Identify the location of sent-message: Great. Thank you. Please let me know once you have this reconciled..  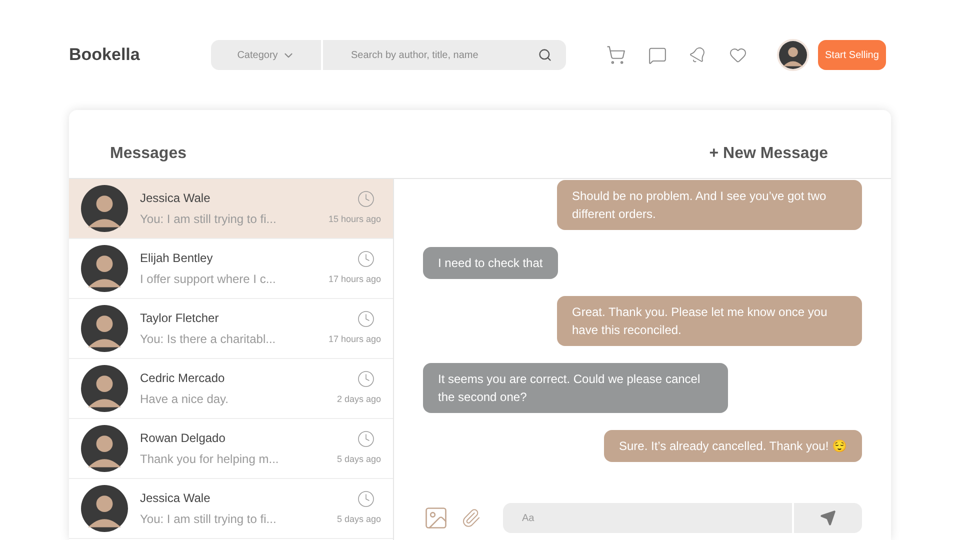
(709, 321).